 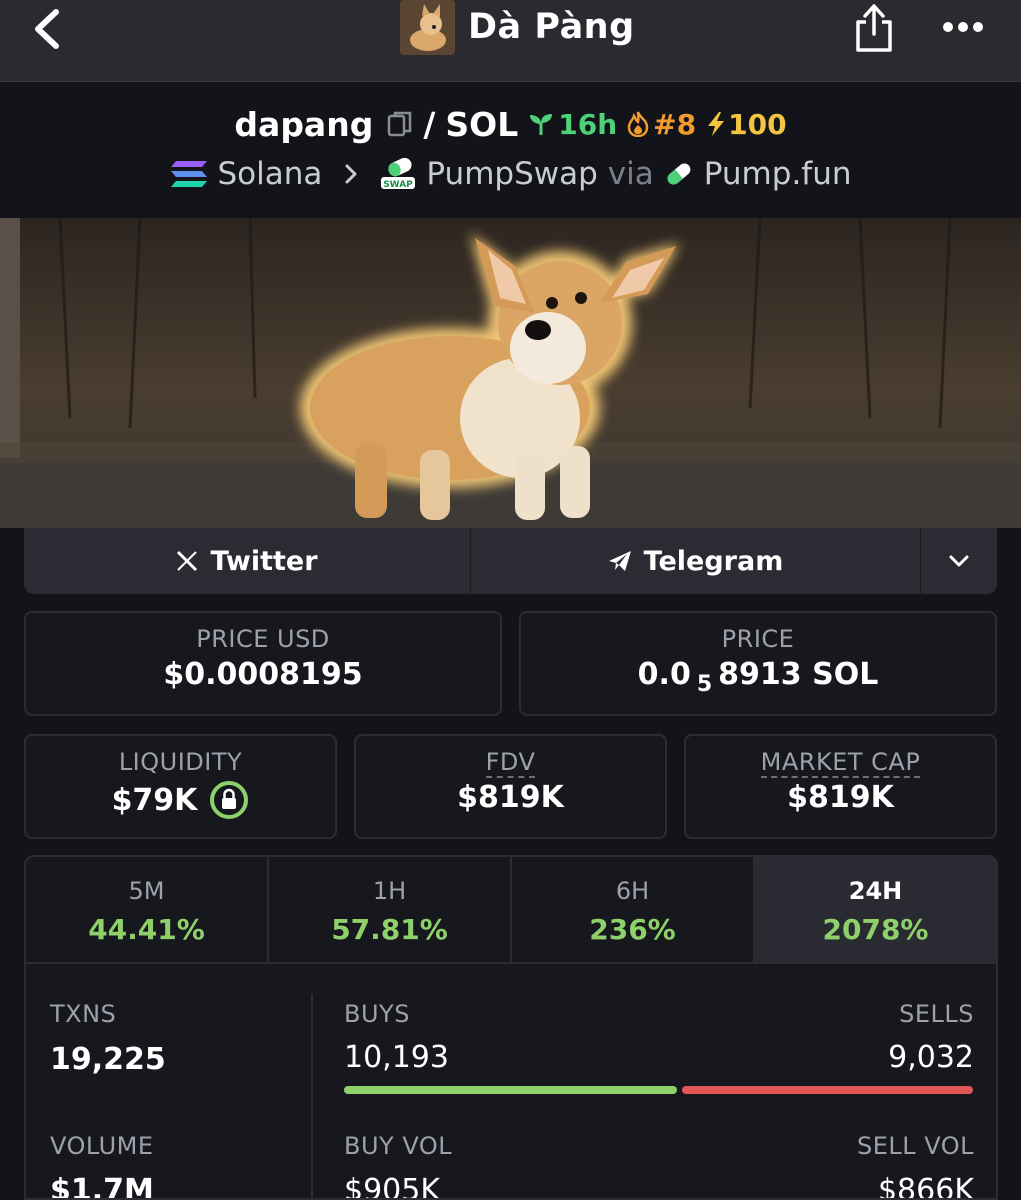 What do you see at coordinates (146, 891) in the screenshot?
I see `tab-label: 5M` at bounding box center [146, 891].